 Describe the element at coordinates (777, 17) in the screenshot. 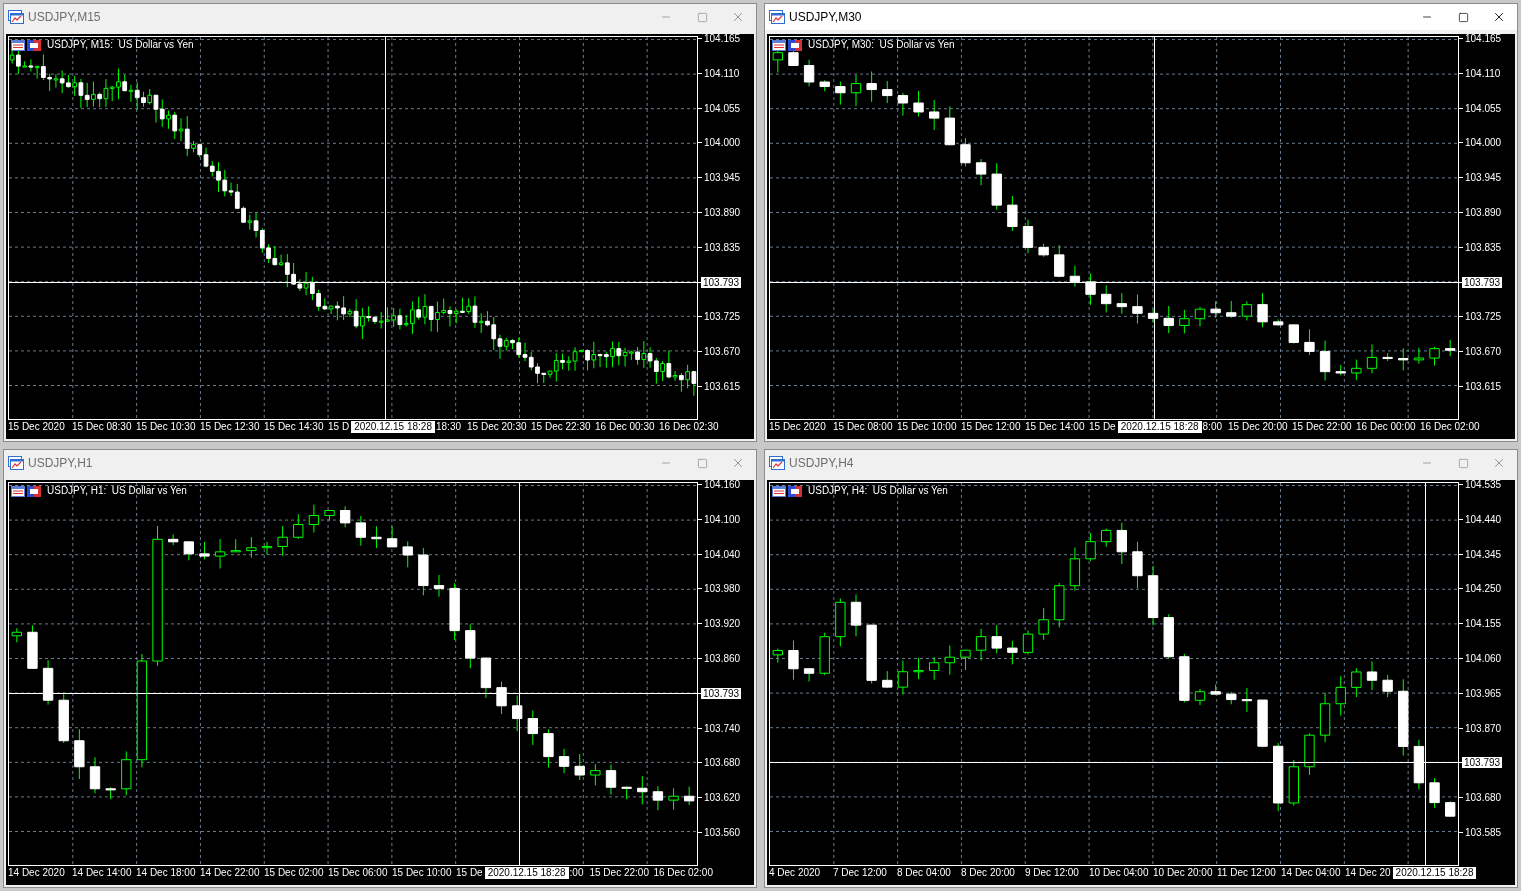

I see `chart-icon` at that location.